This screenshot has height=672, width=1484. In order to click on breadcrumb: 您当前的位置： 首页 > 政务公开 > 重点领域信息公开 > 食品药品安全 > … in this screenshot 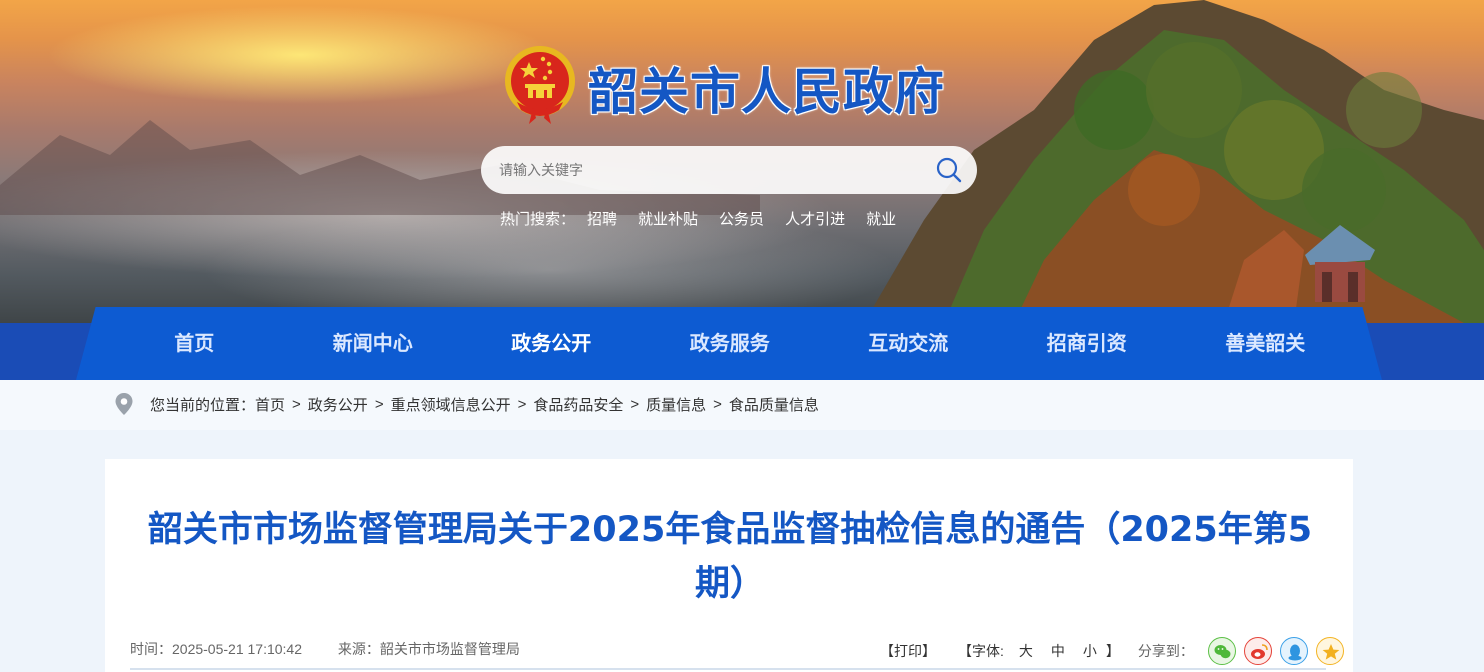, I will do `click(466, 404)`.